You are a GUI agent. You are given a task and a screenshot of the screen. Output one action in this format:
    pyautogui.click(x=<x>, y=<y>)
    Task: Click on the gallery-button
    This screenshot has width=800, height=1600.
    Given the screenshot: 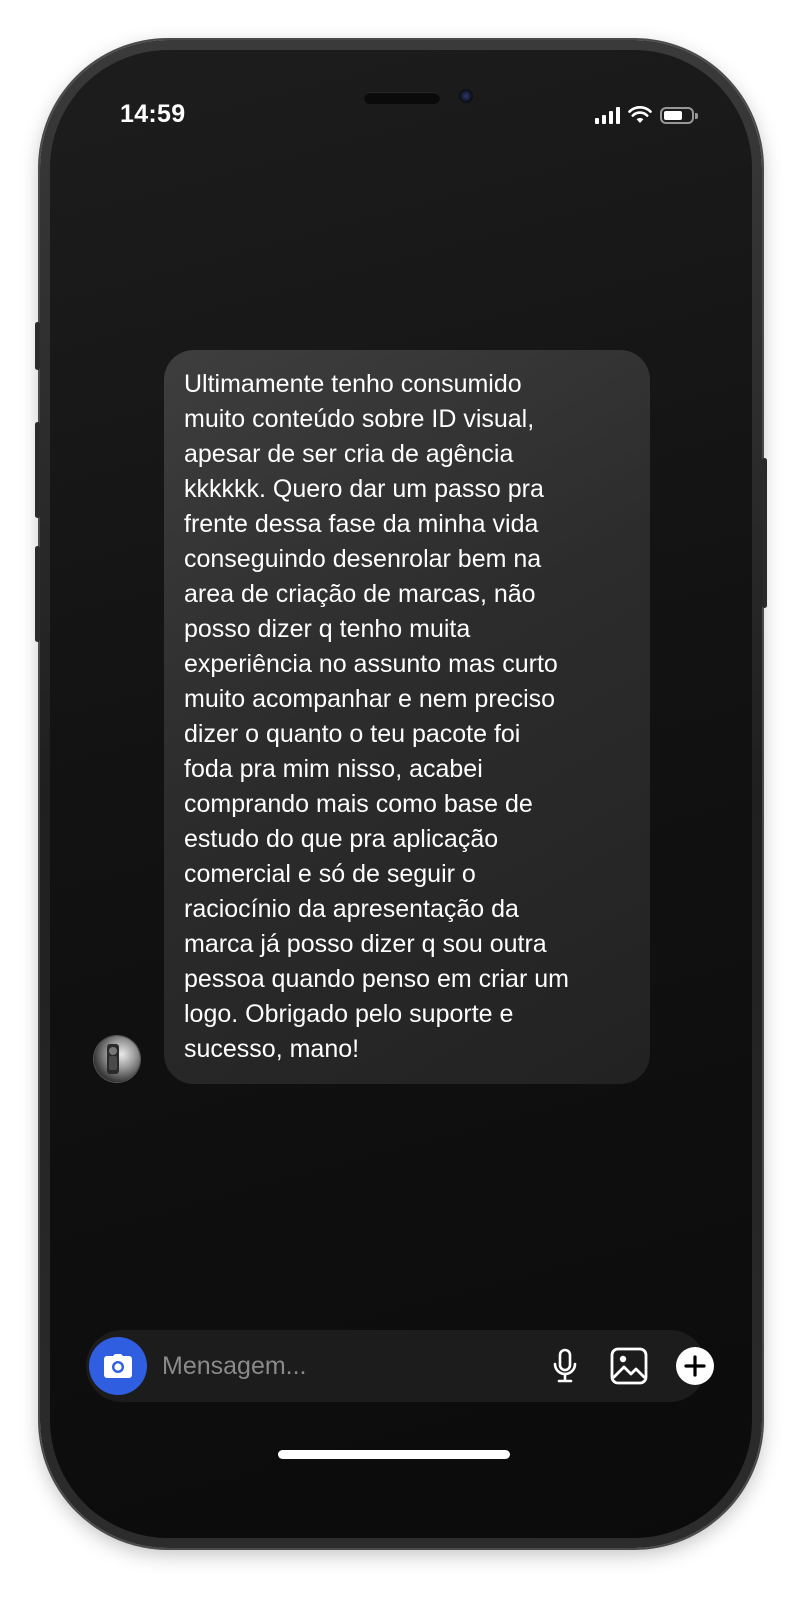 What is the action you would take?
    pyautogui.click(x=629, y=1366)
    